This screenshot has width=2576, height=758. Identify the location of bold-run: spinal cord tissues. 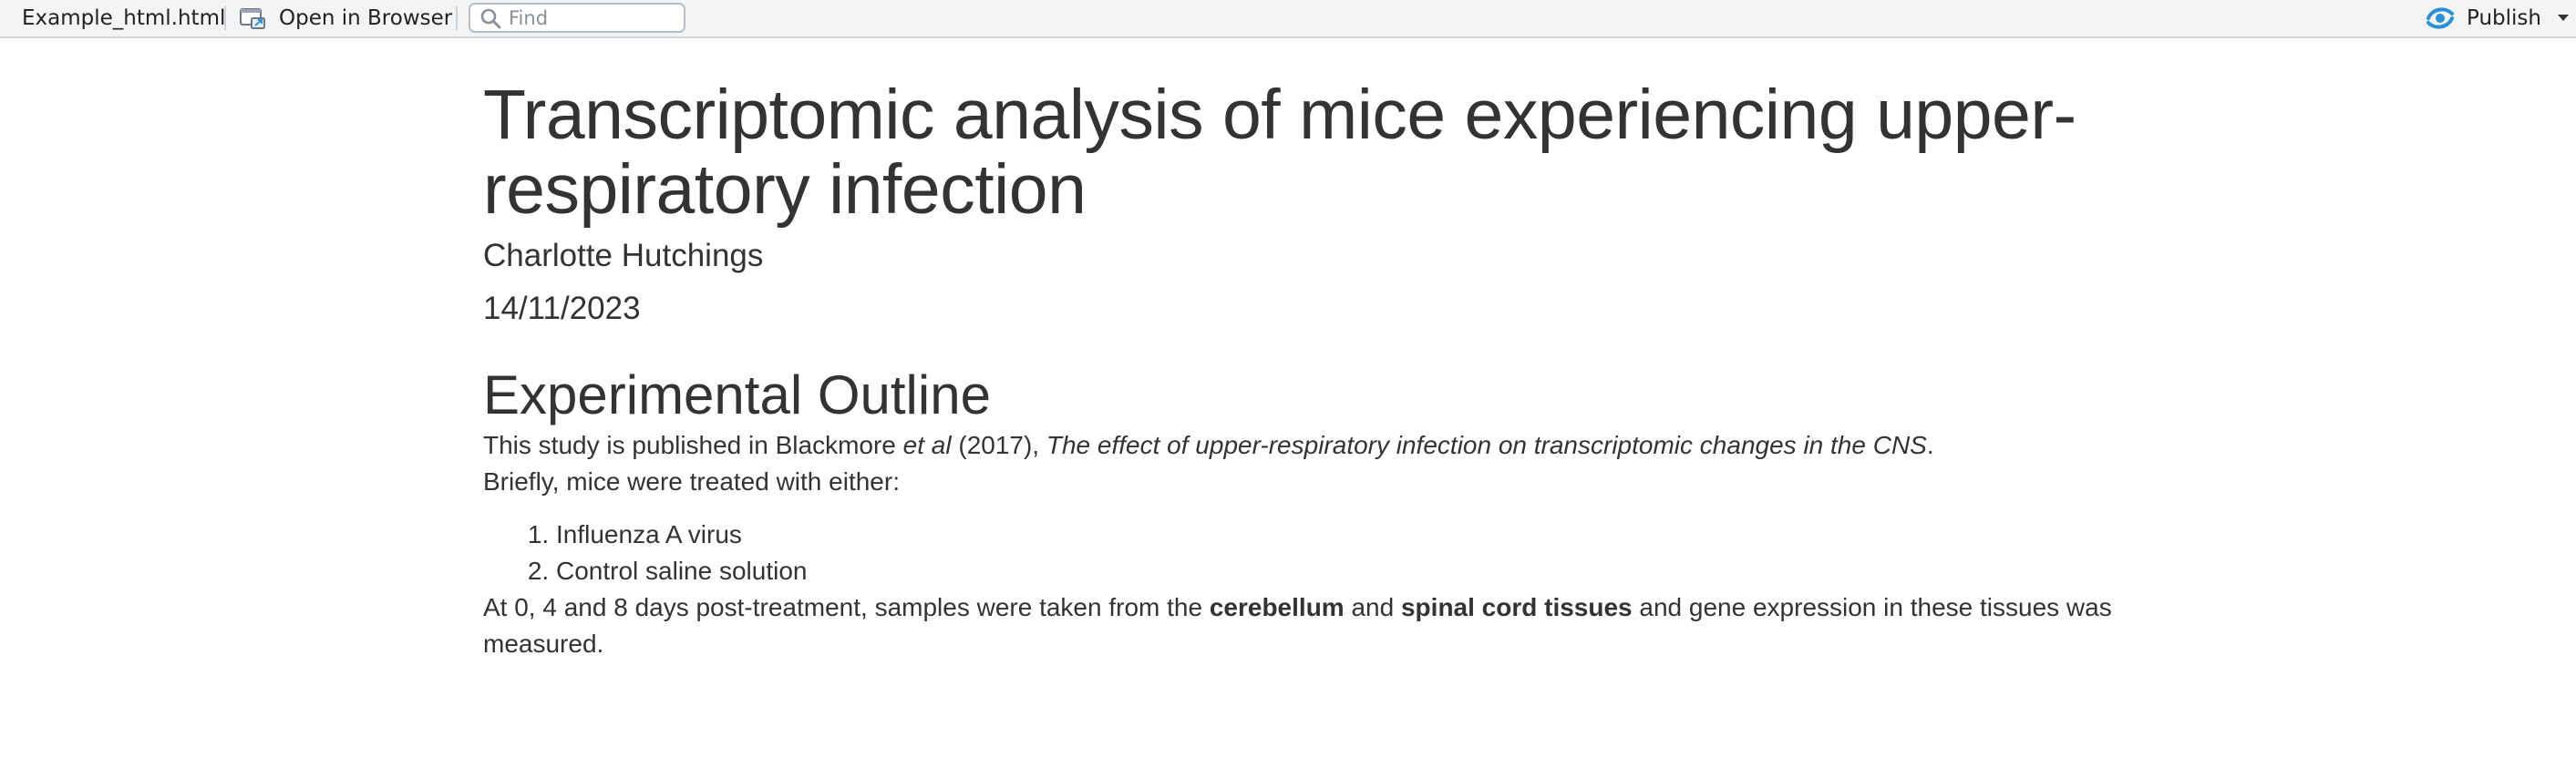
(1516, 607).